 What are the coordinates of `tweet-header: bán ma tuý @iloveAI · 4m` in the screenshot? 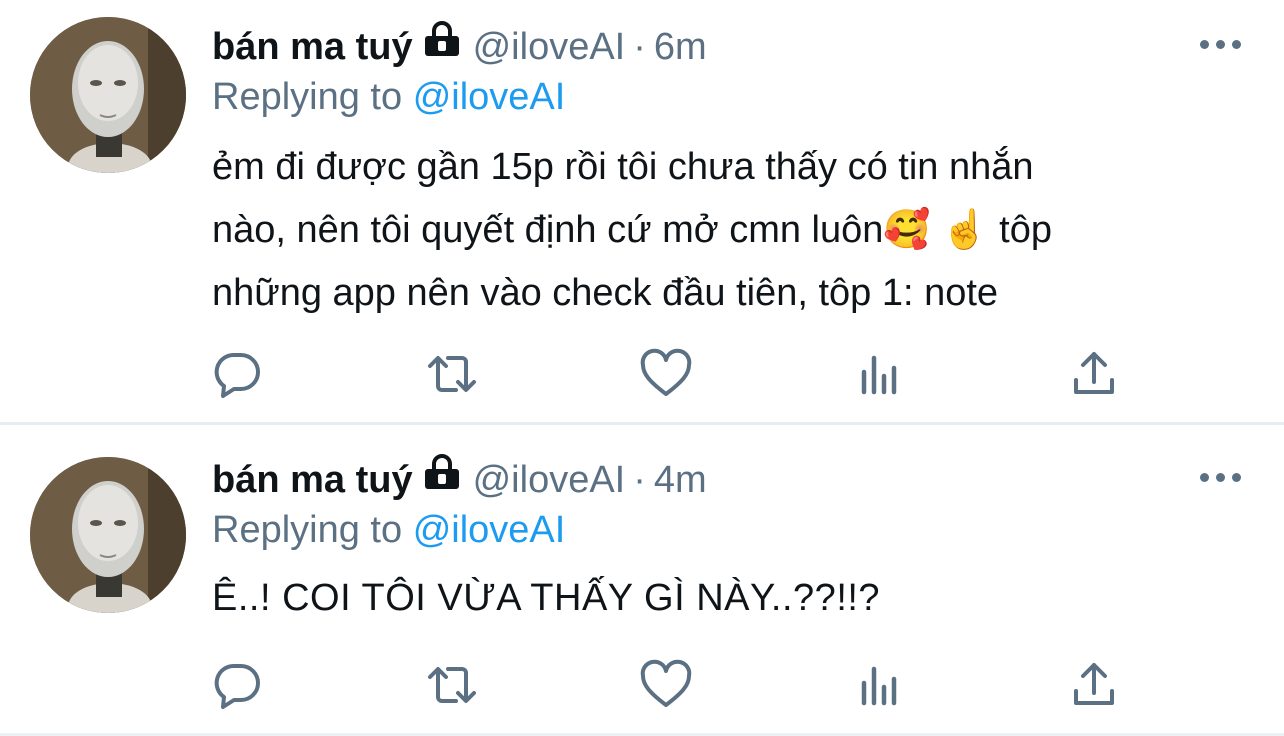 It's located at (459, 480).